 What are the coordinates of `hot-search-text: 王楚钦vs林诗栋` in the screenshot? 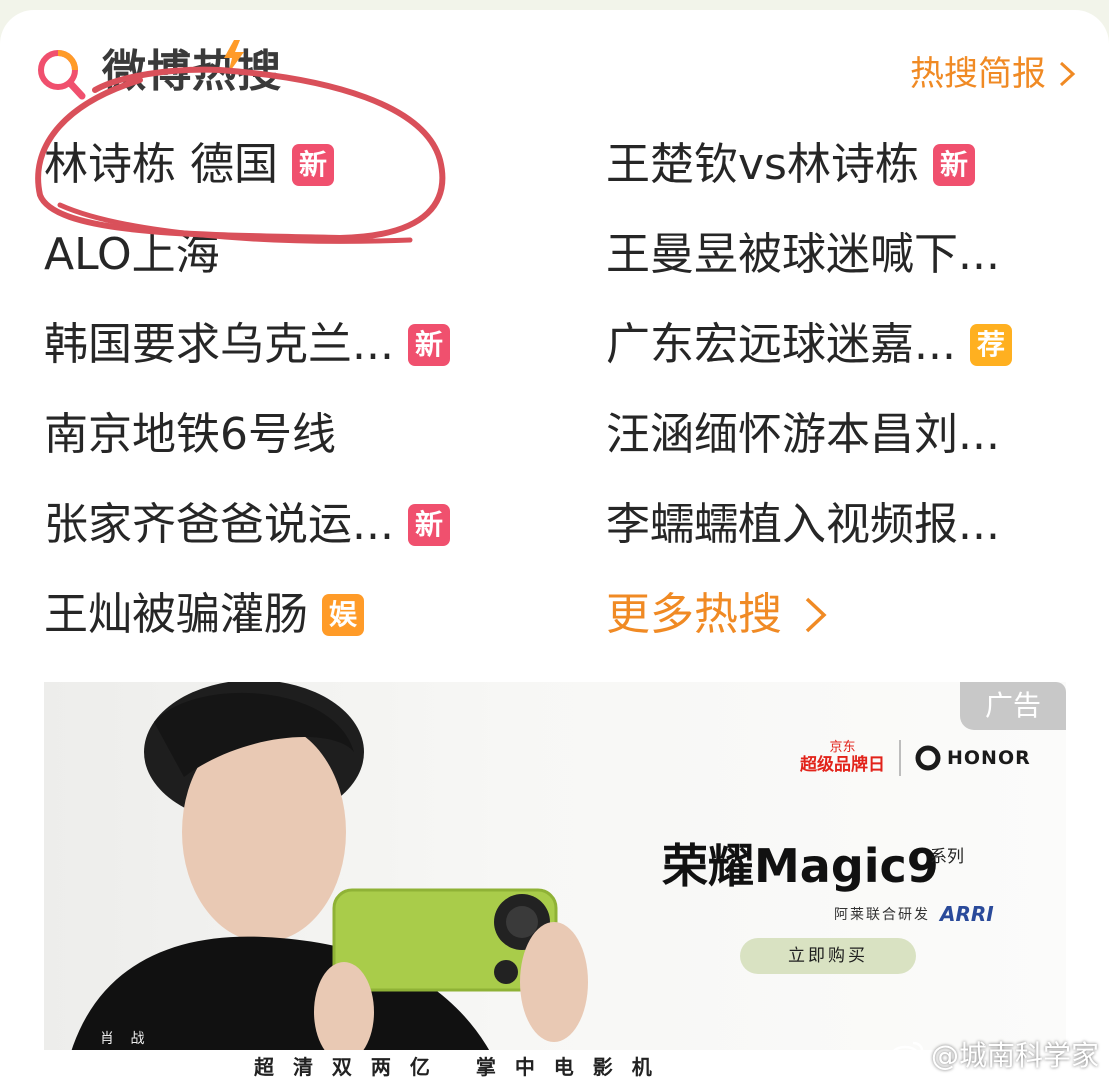 It's located at (762, 164).